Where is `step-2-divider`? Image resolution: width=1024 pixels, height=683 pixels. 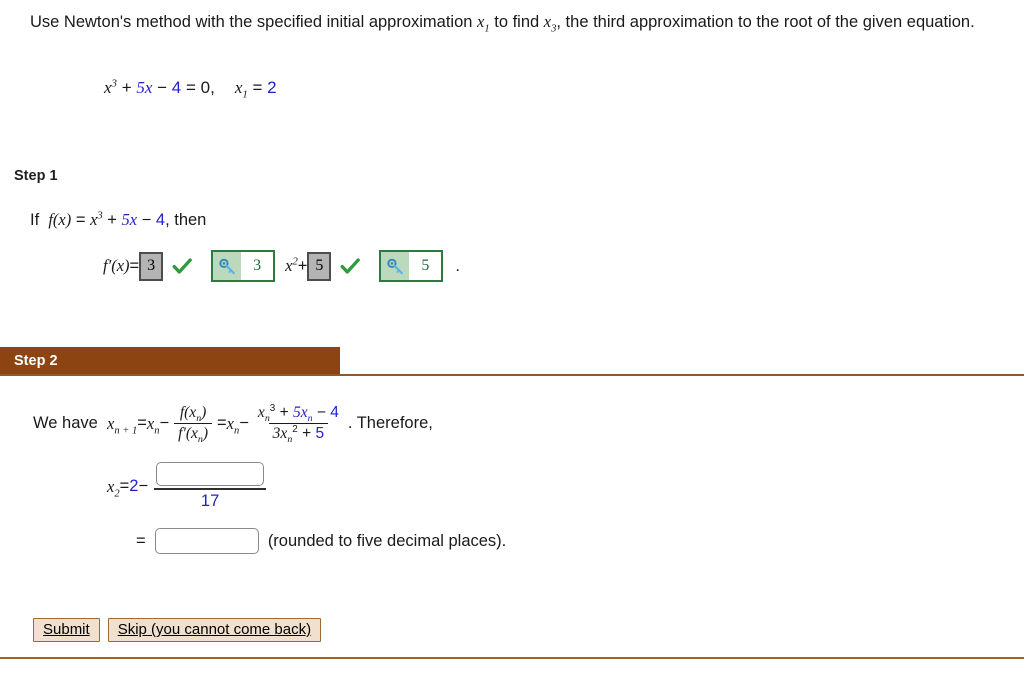 step-2-divider is located at coordinates (512, 375).